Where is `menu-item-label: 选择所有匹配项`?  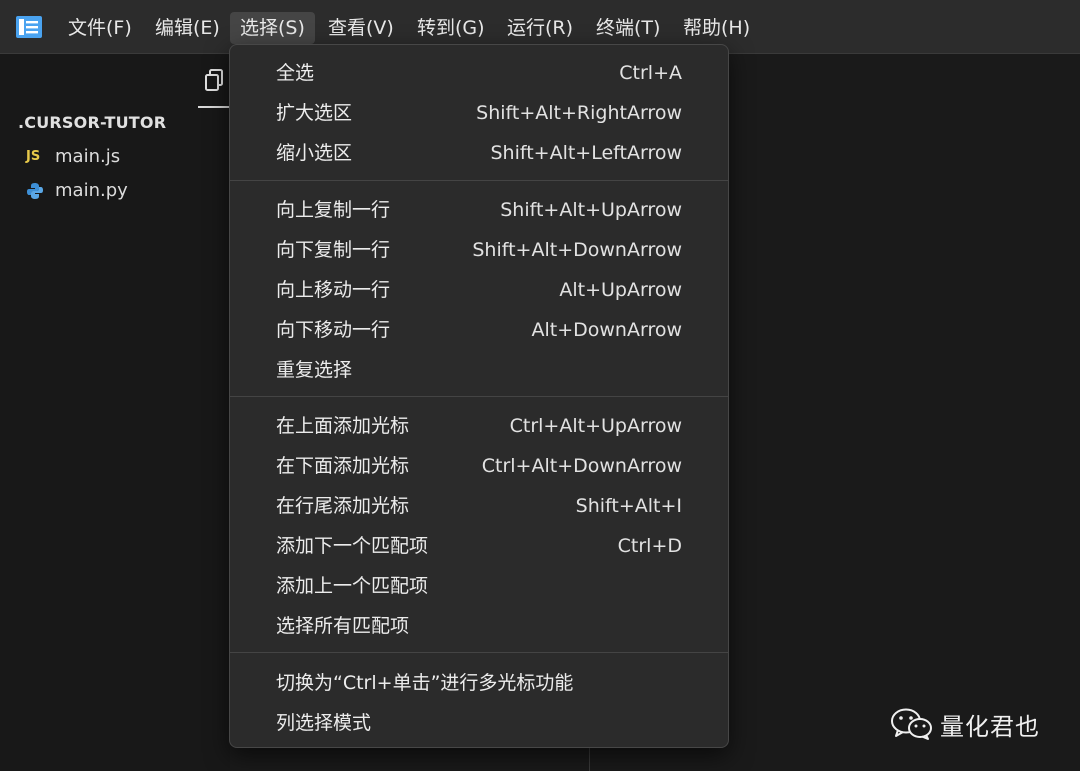
menu-item-label: 选择所有匹配项 is located at coordinates (343, 626).